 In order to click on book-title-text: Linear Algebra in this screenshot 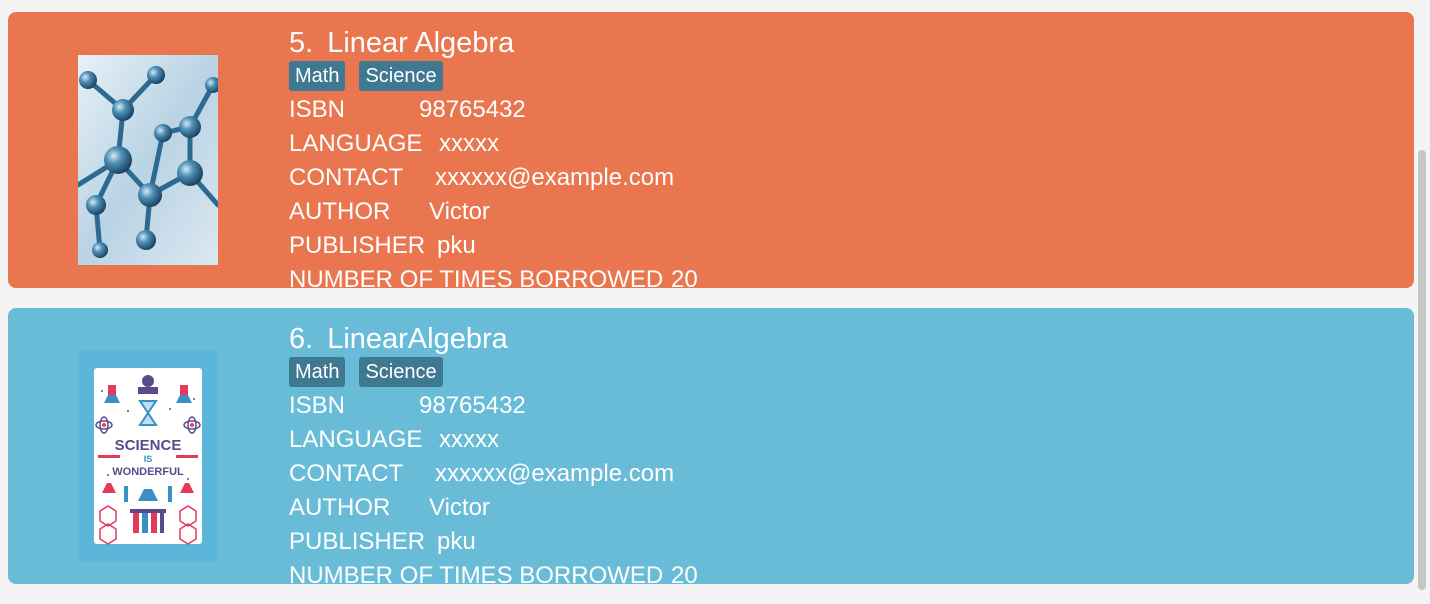, I will do `click(421, 43)`.